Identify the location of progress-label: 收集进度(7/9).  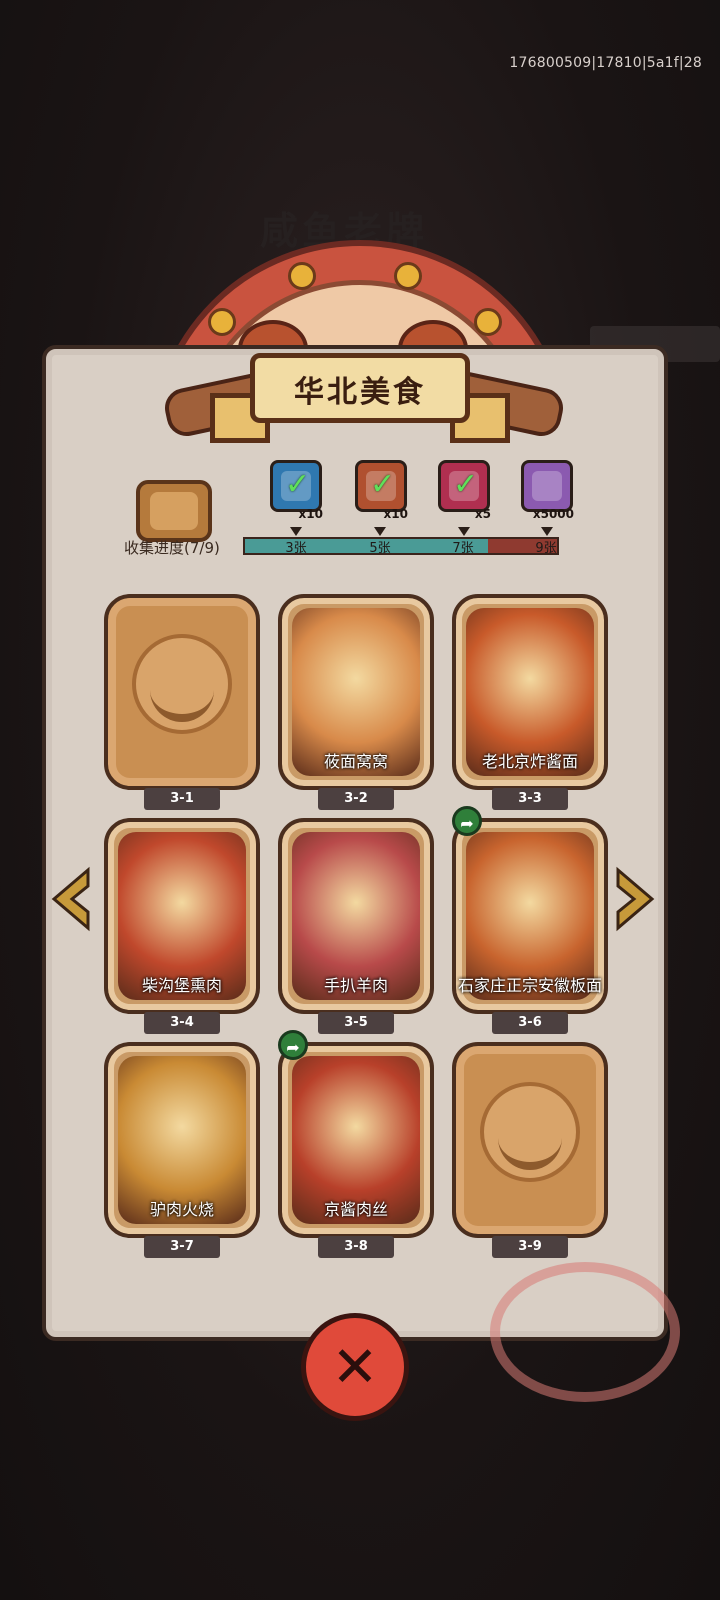
(172, 548).